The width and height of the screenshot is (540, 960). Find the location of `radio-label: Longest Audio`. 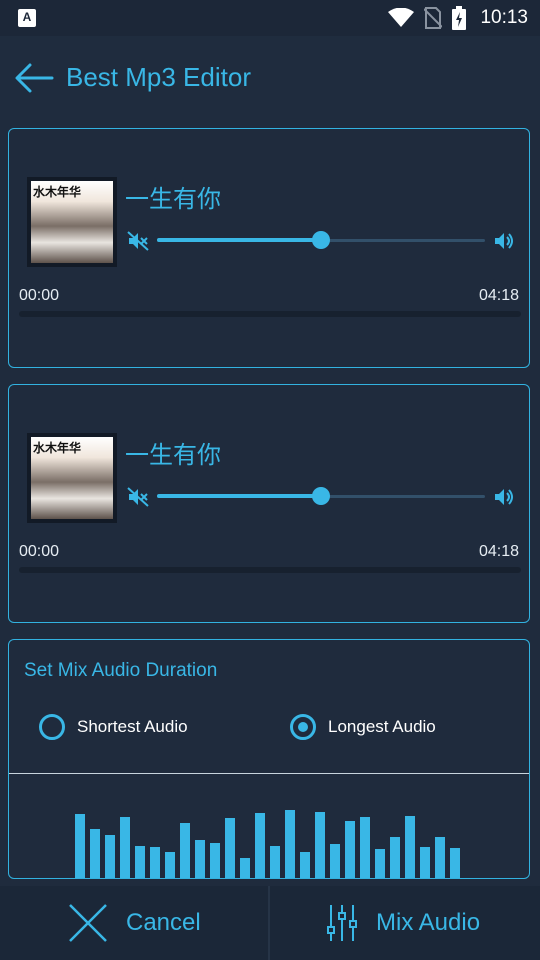

radio-label: Longest Audio is located at coordinates (382, 726).